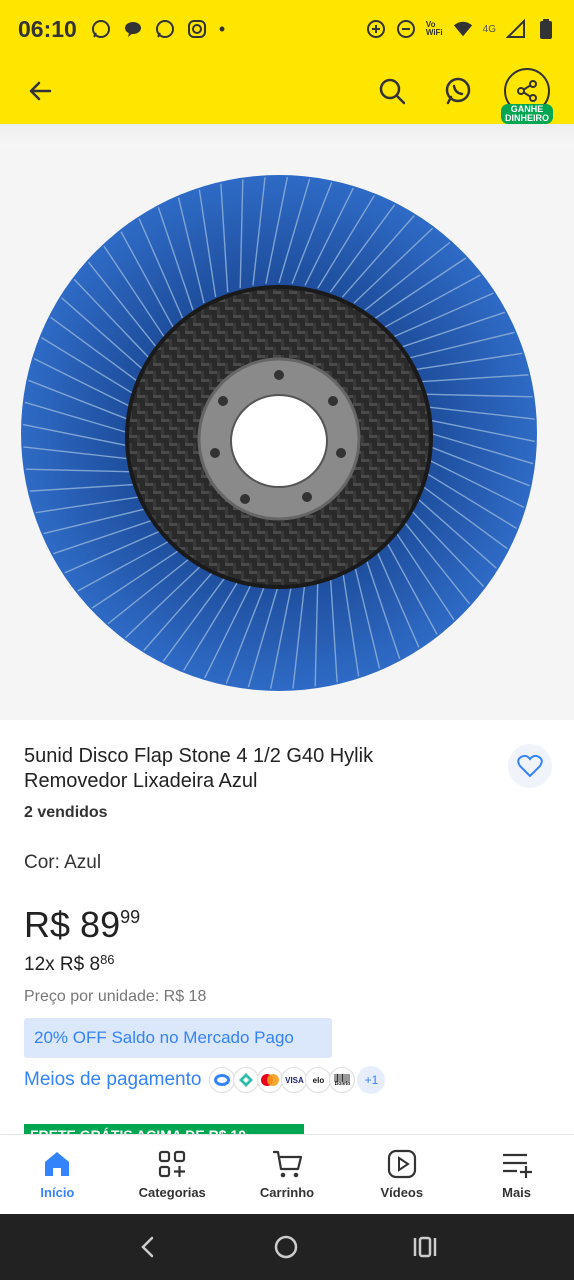  What do you see at coordinates (287, 1164) in the screenshot?
I see `cart-icon` at bounding box center [287, 1164].